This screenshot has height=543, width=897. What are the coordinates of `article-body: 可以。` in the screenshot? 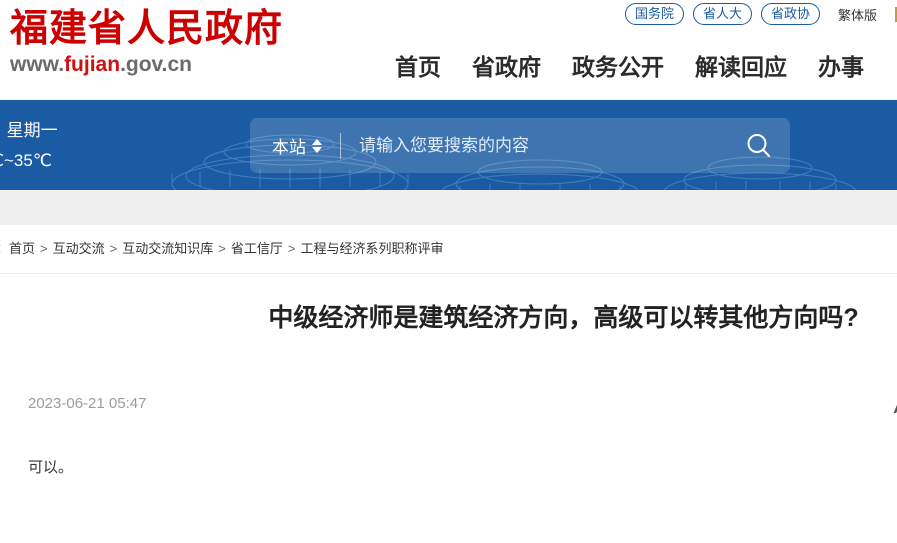 It's located at (51, 467).